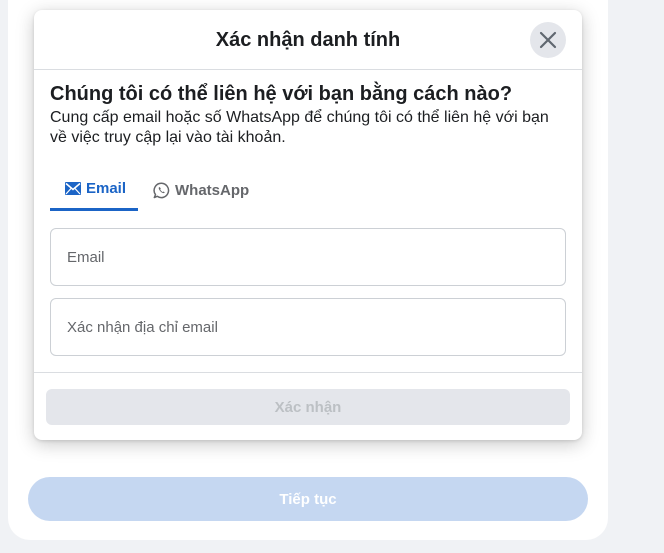  What do you see at coordinates (106, 188) in the screenshot?
I see `tab-email-label: Email` at bounding box center [106, 188].